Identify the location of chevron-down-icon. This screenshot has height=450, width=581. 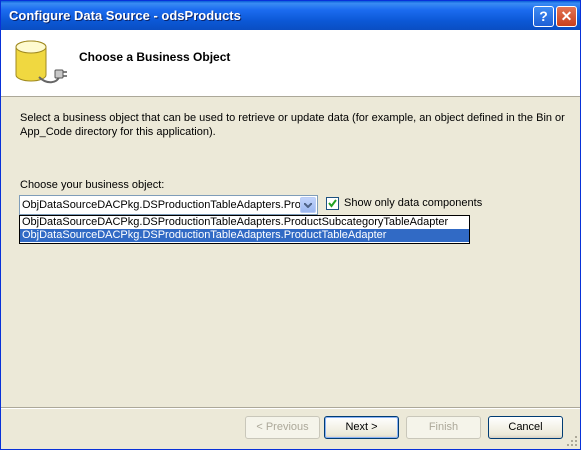
(308, 205).